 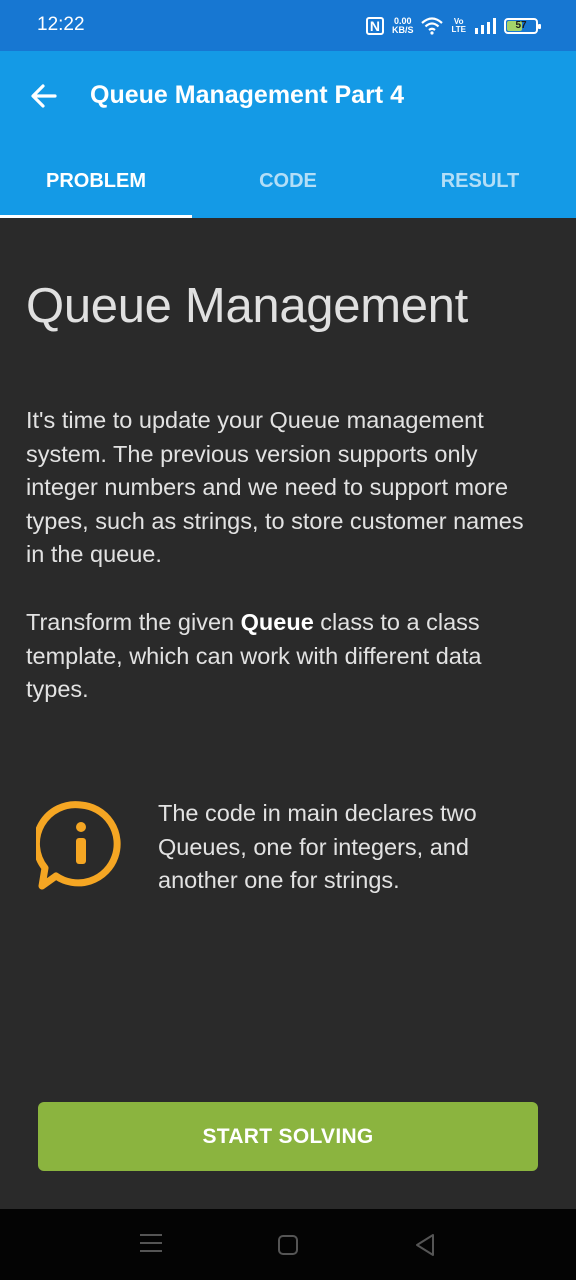 I want to click on wifi-icon, so click(x=432, y=26).